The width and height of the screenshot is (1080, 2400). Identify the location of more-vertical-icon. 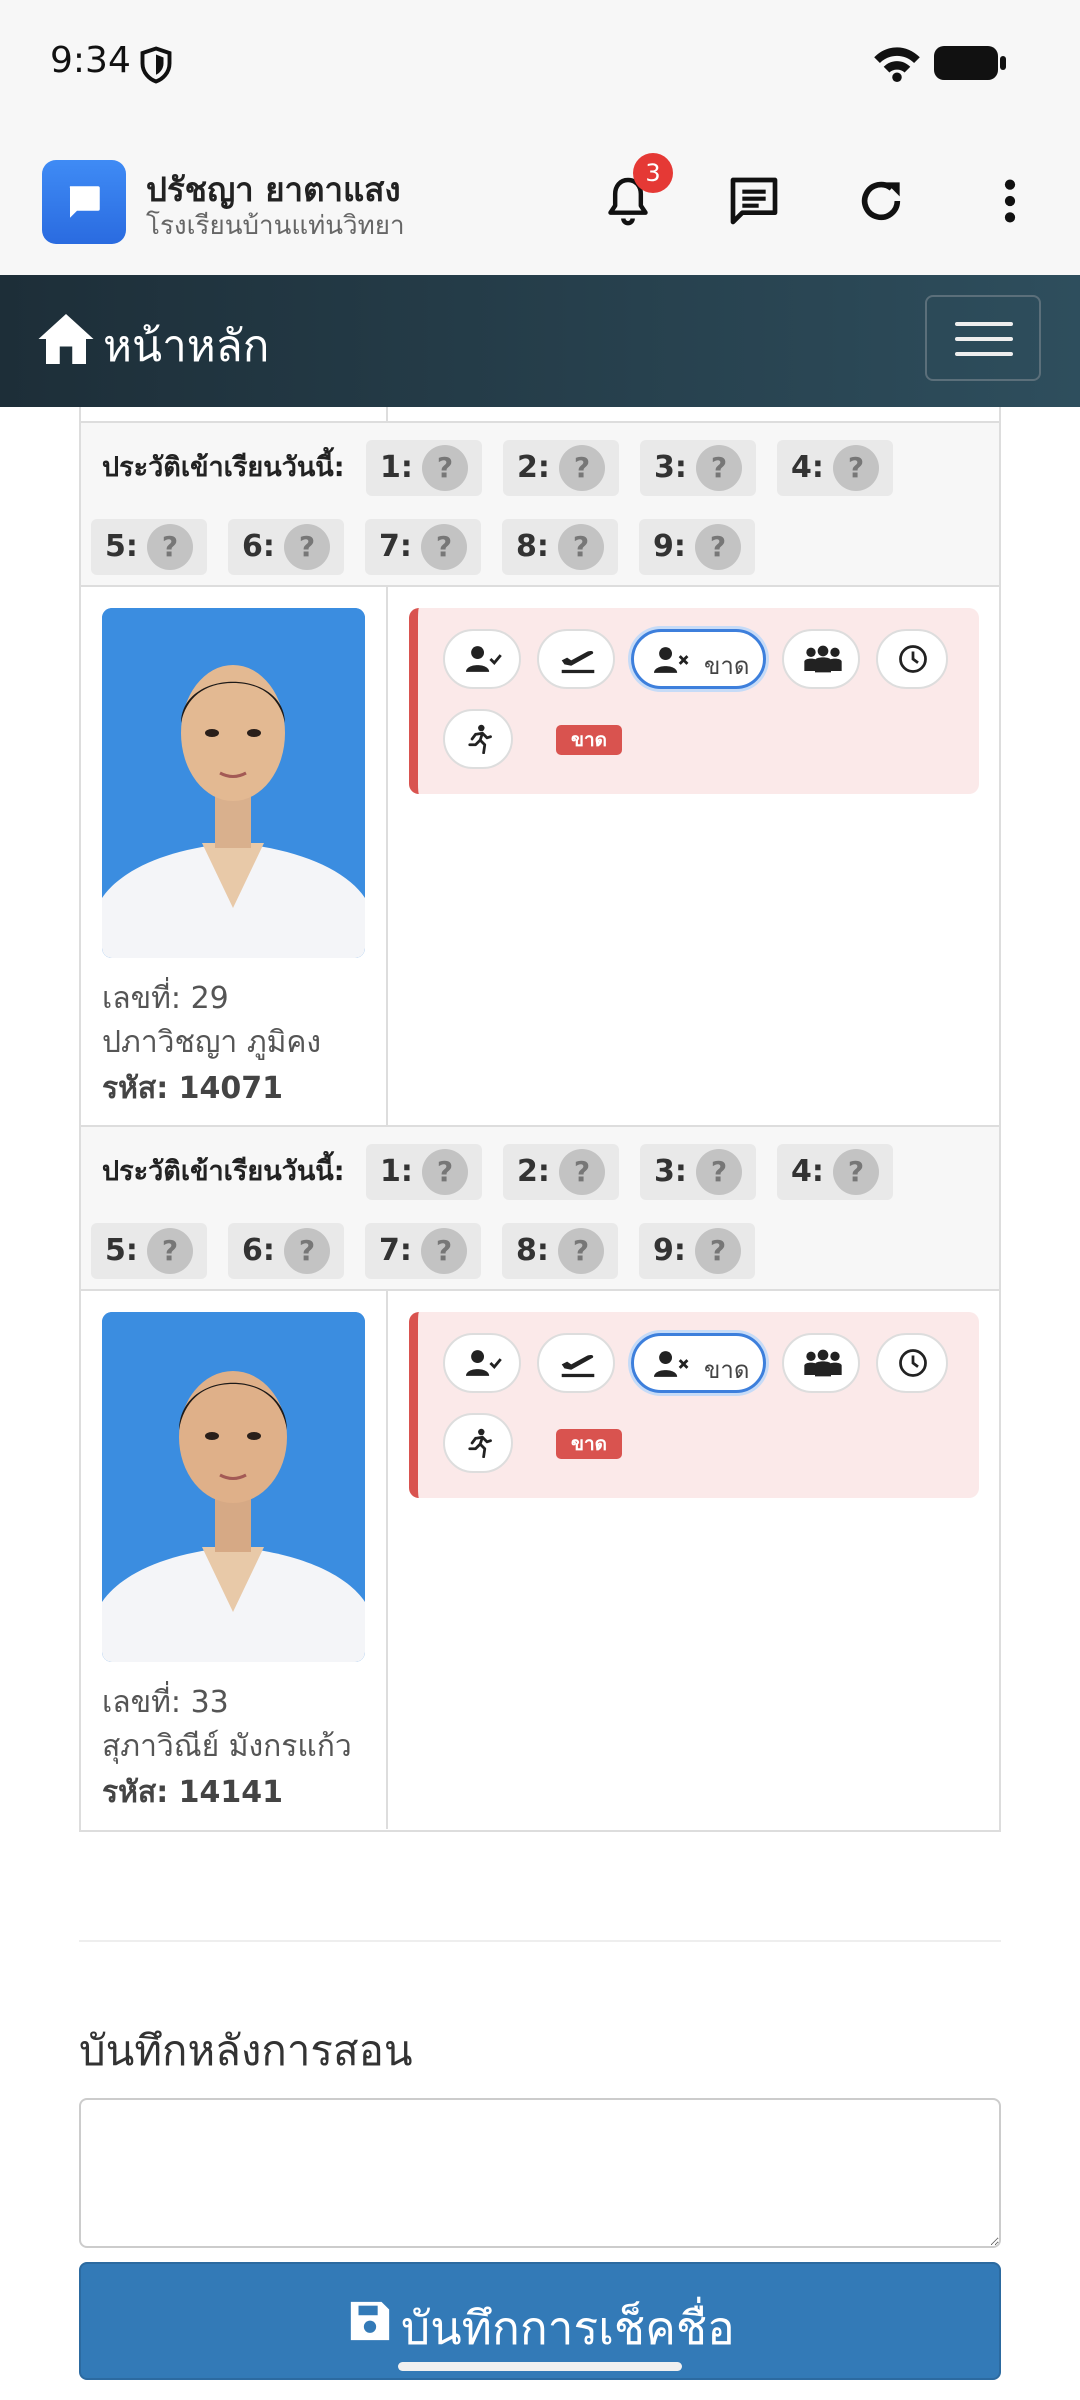
(1010, 201).